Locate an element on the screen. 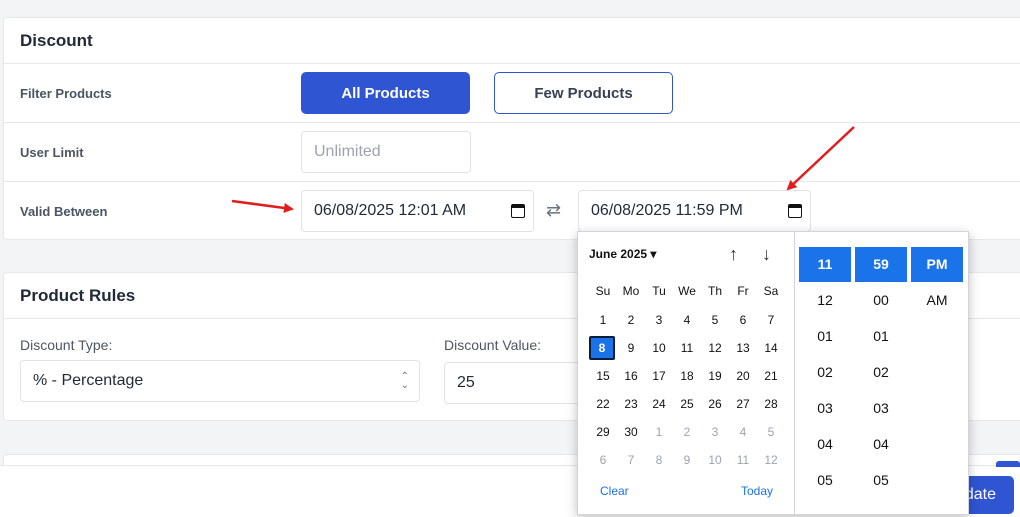 This screenshot has height=517, width=1020. today-link: Today is located at coordinates (757, 491).